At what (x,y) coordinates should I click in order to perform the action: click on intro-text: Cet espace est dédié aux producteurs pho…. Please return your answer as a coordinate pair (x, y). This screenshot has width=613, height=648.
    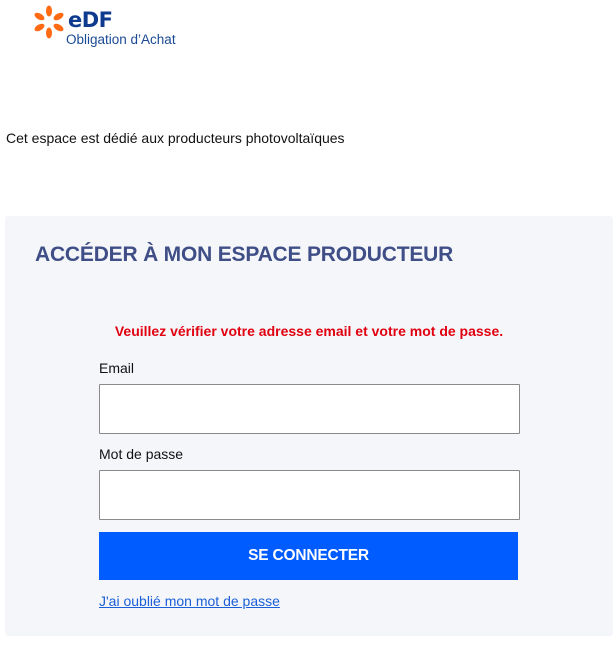
    Looking at the image, I should click on (175, 138).